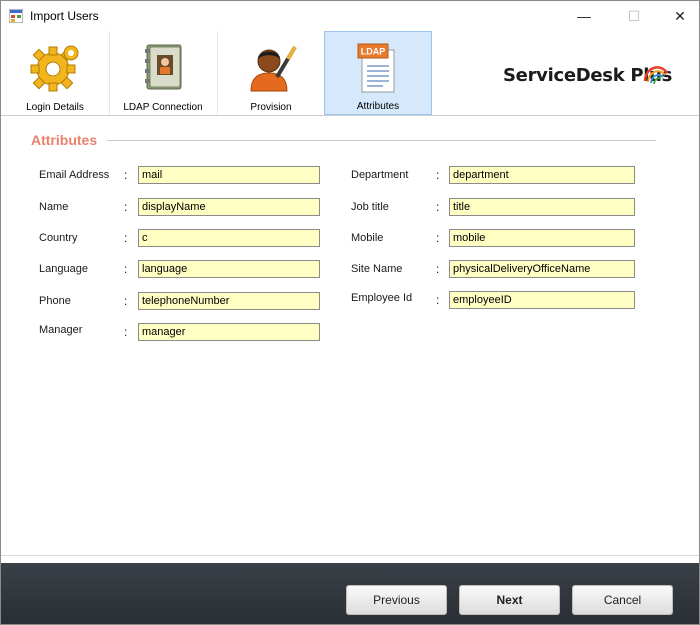 The width and height of the screenshot is (700, 625). What do you see at coordinates (273, 68) in the screenshot?
I see `user-pen-icon` at bounding box center [273, 68].